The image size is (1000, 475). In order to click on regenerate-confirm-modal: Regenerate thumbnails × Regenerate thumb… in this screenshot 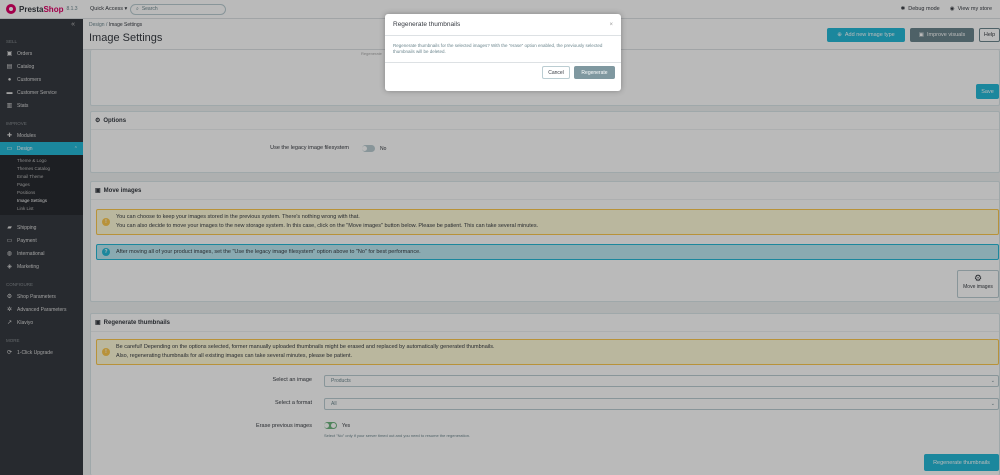, I will do `click(503, 52)`.